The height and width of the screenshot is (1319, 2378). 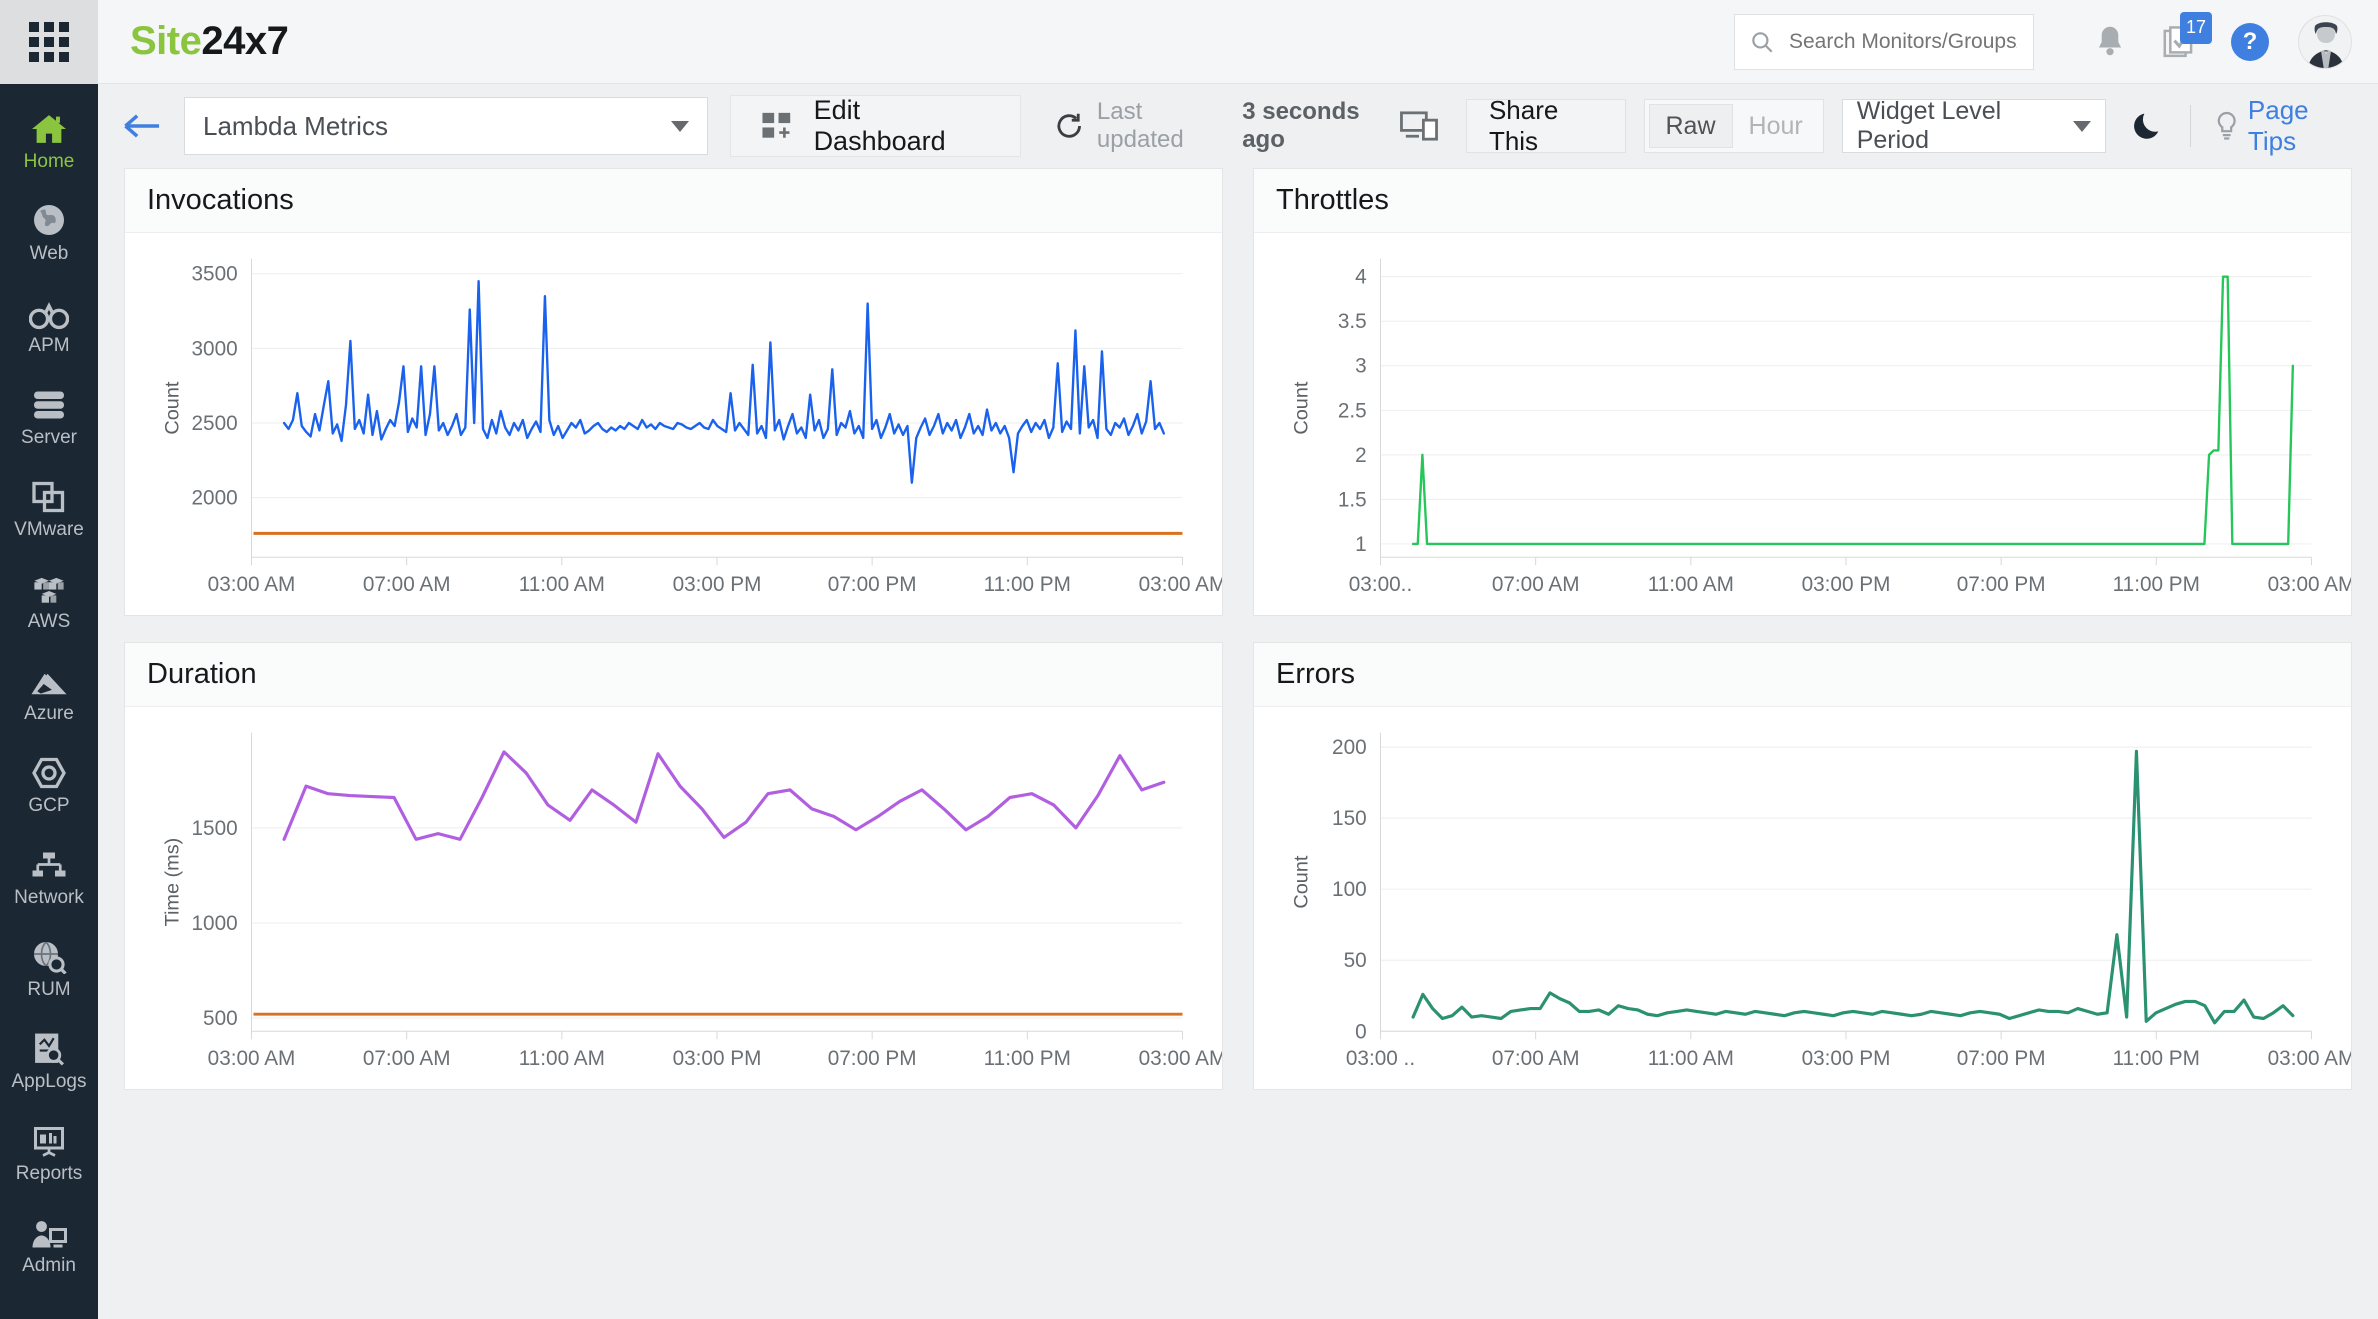 I want to click on toolbar-divider, so click(x=2190, y=126).